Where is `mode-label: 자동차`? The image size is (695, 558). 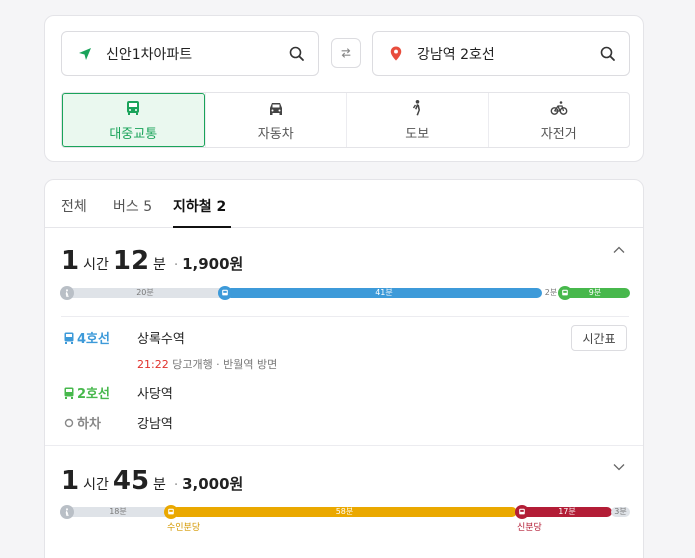 mode-label: 자동차 is located at coordinates (275, 134).